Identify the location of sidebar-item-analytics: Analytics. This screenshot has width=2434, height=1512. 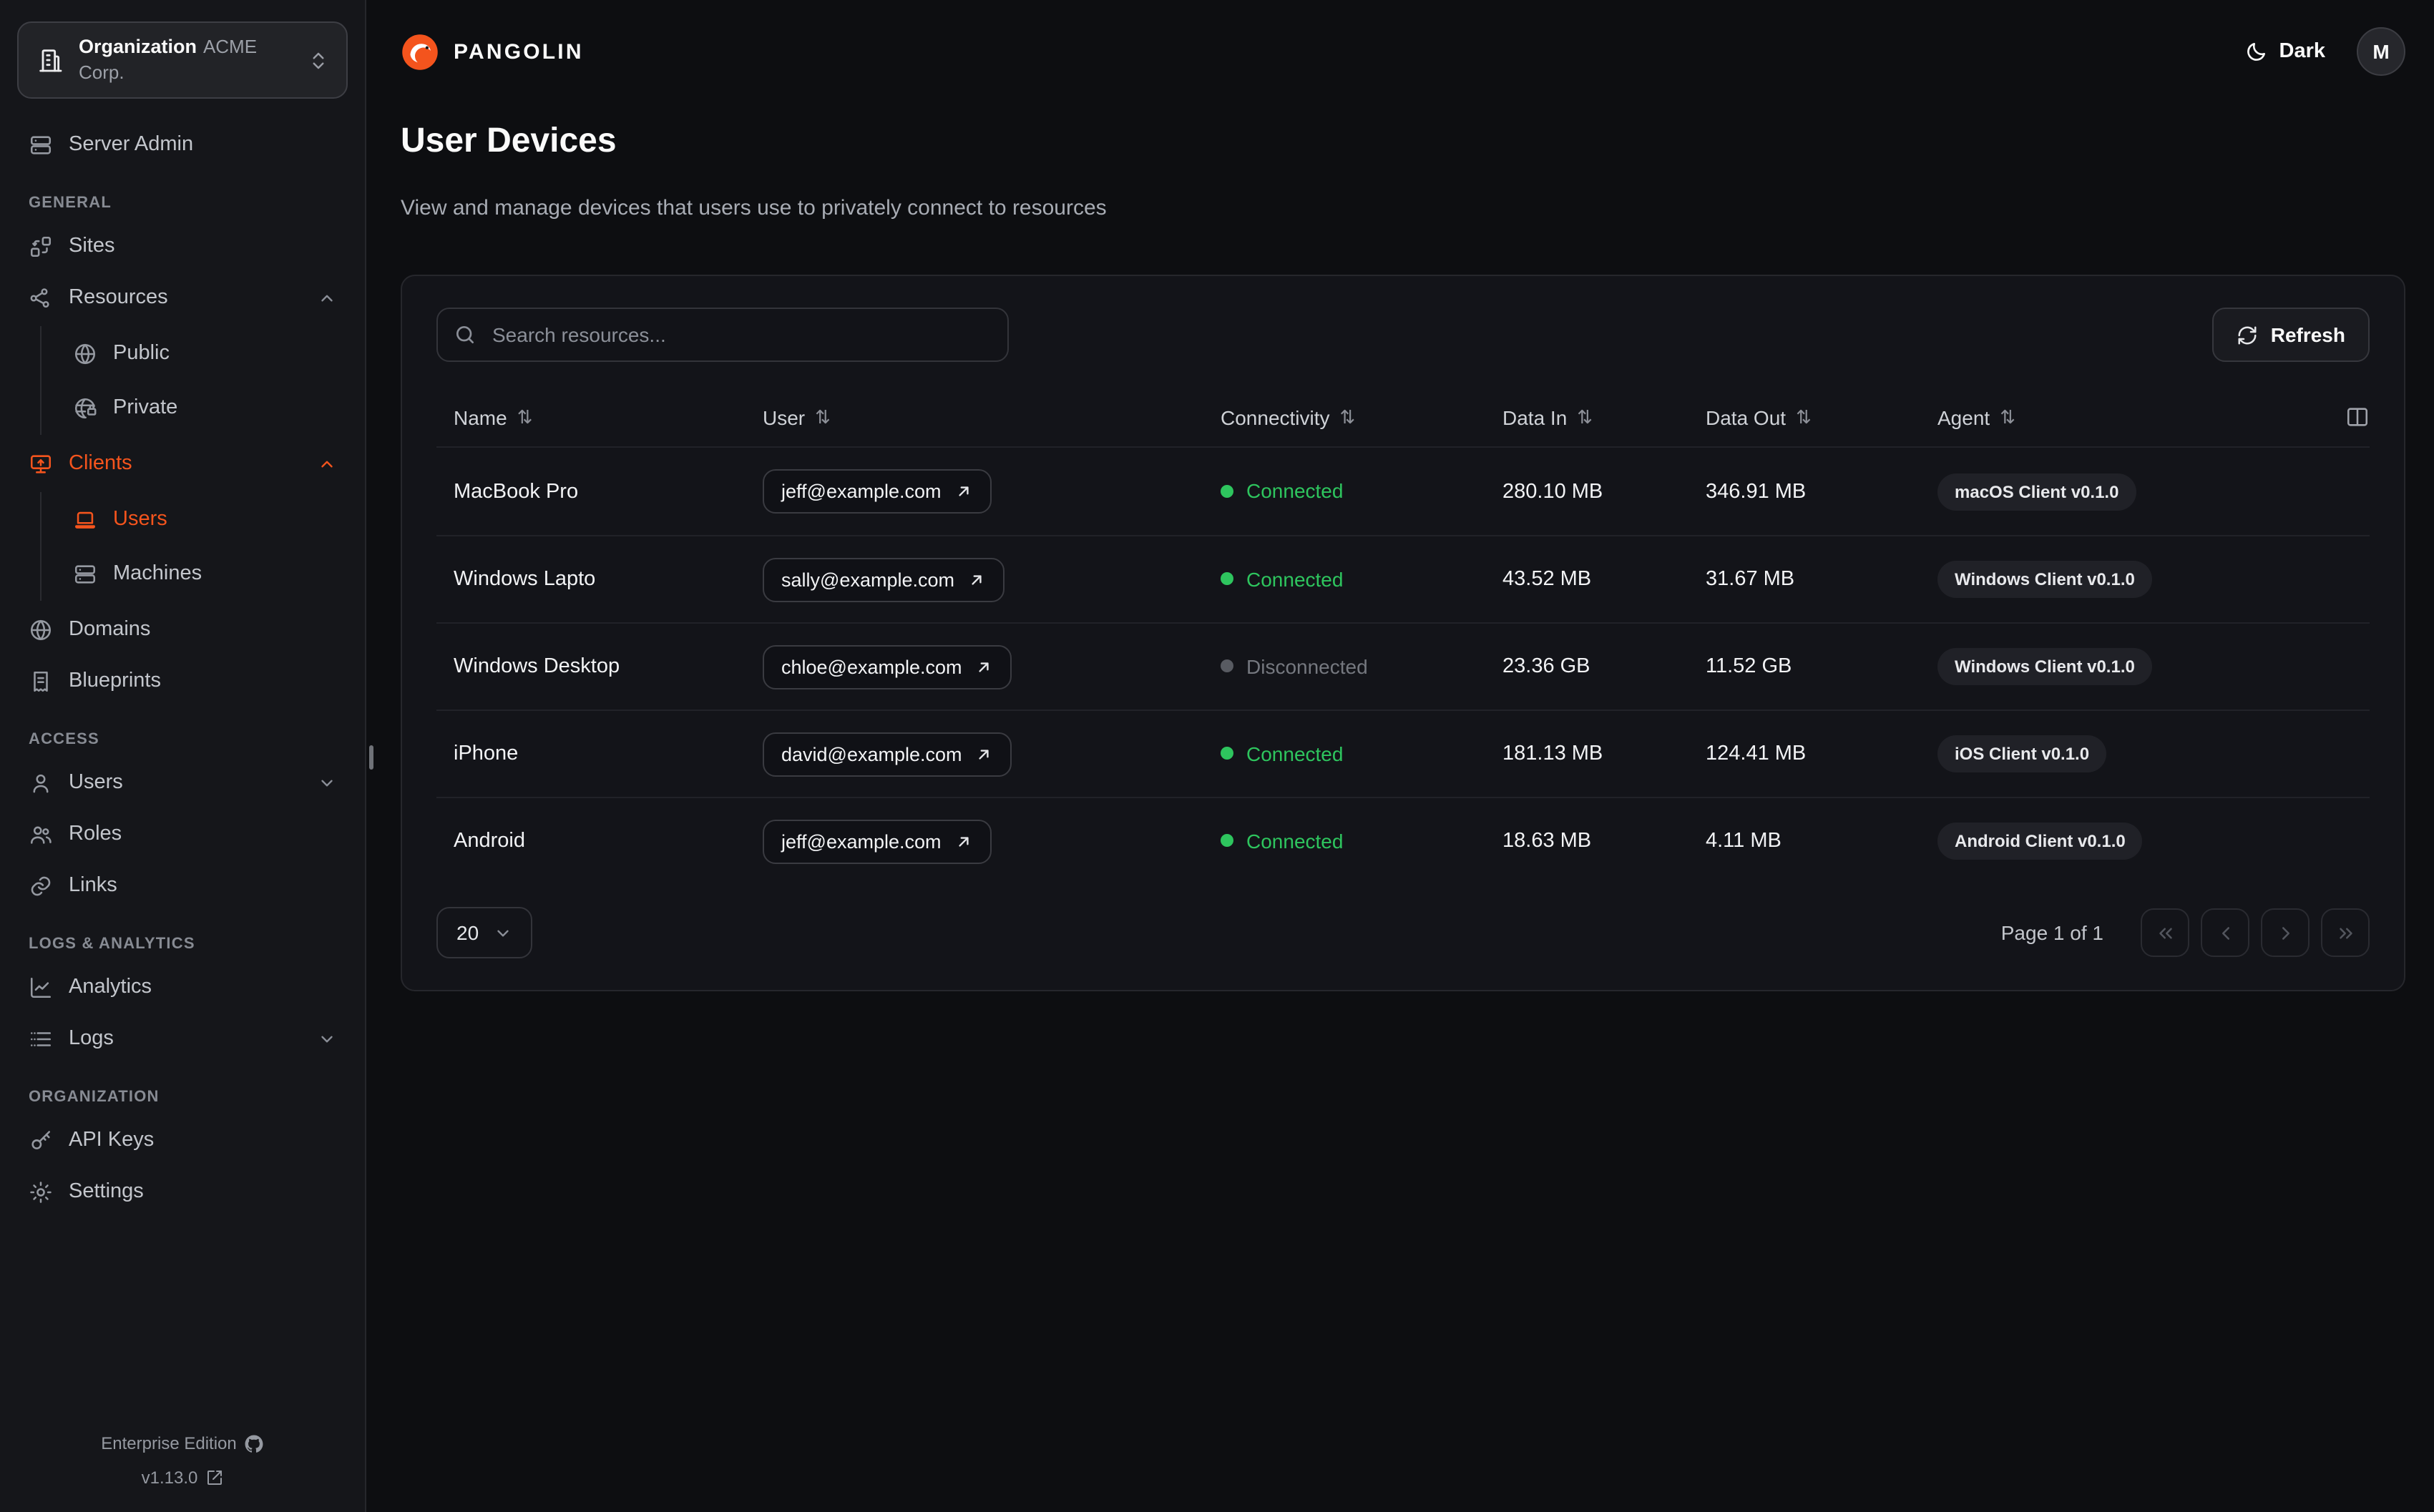
(182, 987).